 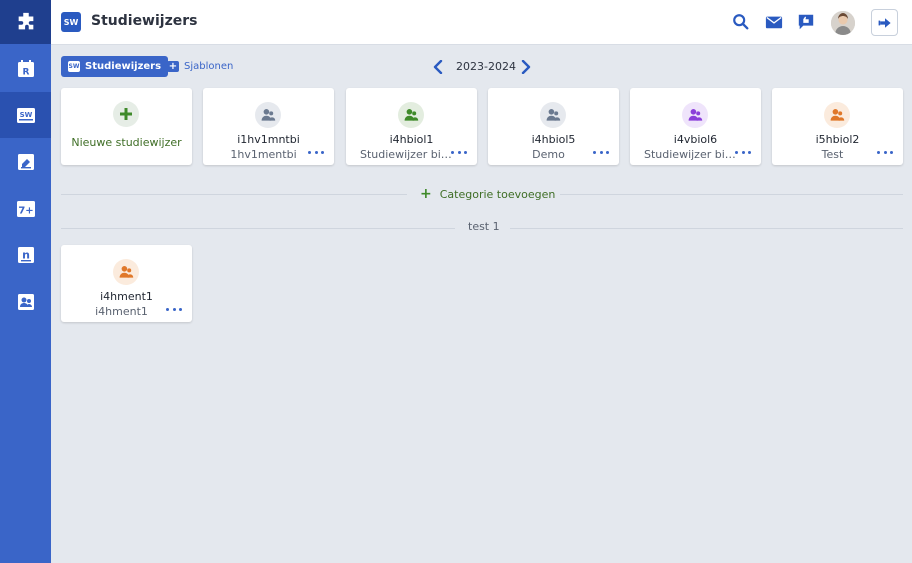 I want to click on sidebar-item-opdrachten, so click(x=25, y=162).